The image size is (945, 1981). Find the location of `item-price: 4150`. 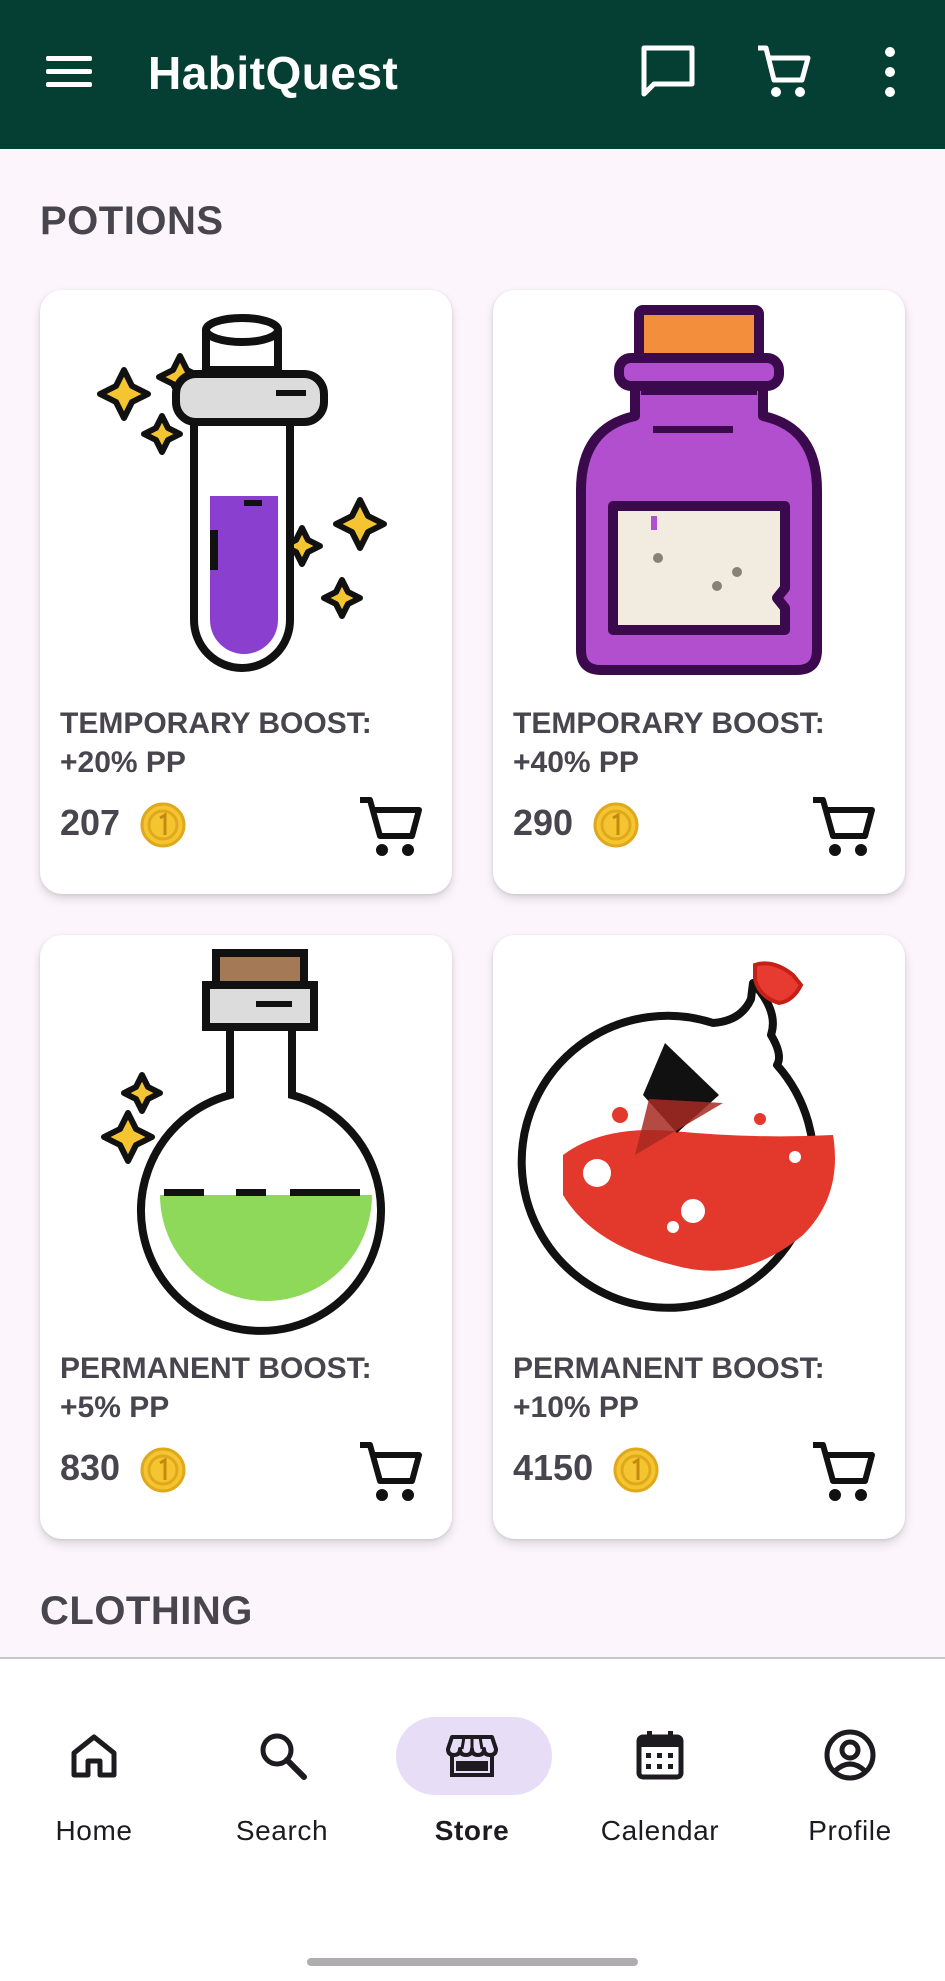

item-price: 4150 is located at coordinates (553, 1467).